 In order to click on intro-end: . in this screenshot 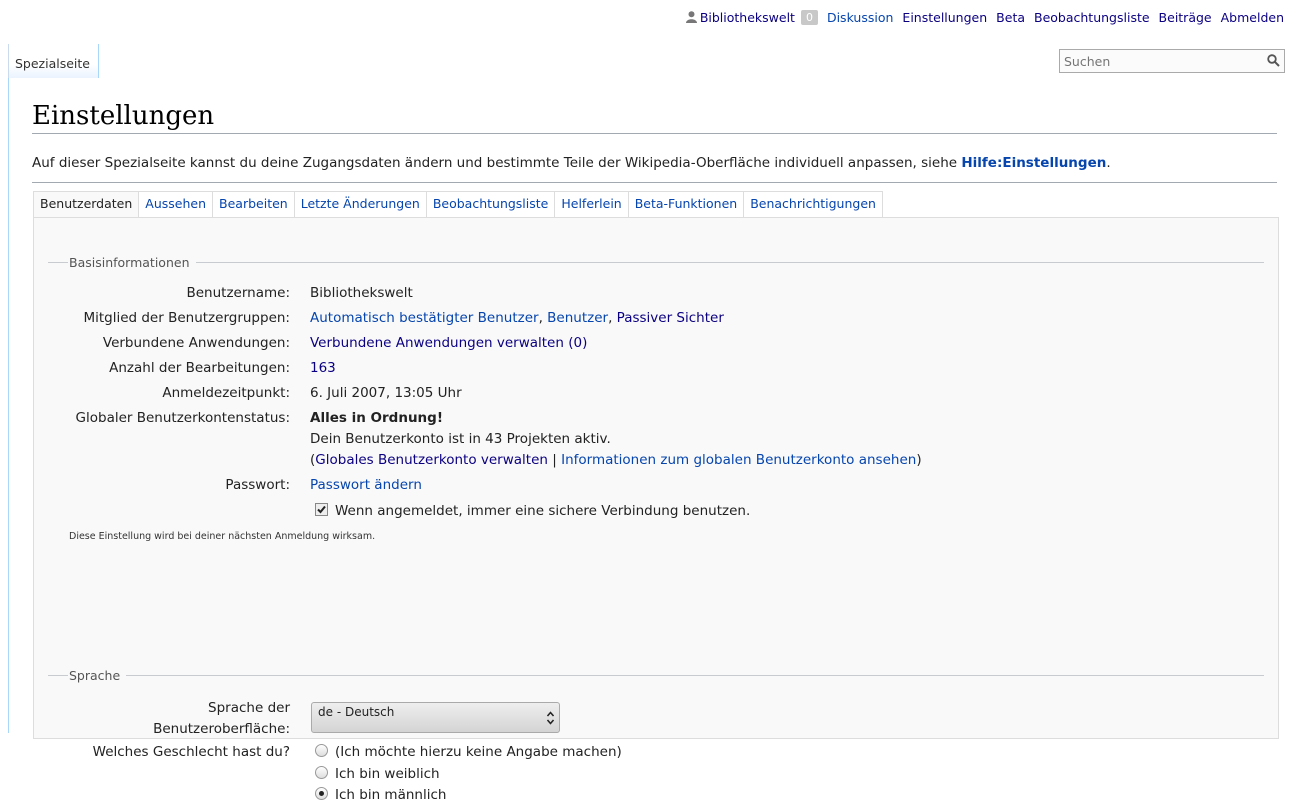, I will do `click(1108, 163)`.